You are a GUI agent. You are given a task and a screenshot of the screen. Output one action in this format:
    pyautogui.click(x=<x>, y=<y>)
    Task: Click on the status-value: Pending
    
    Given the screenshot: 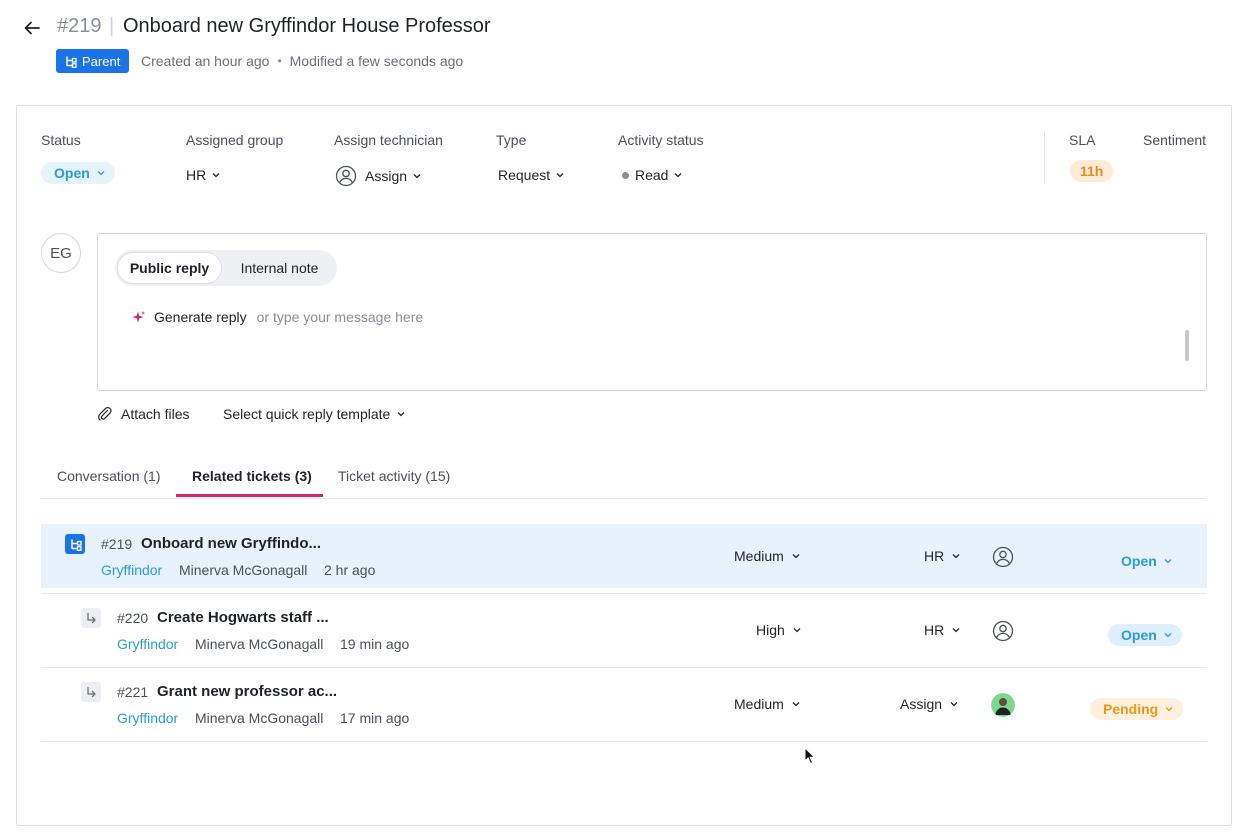 What is the action you would take?
    pyautogui.click(x=1131, y=709)
    